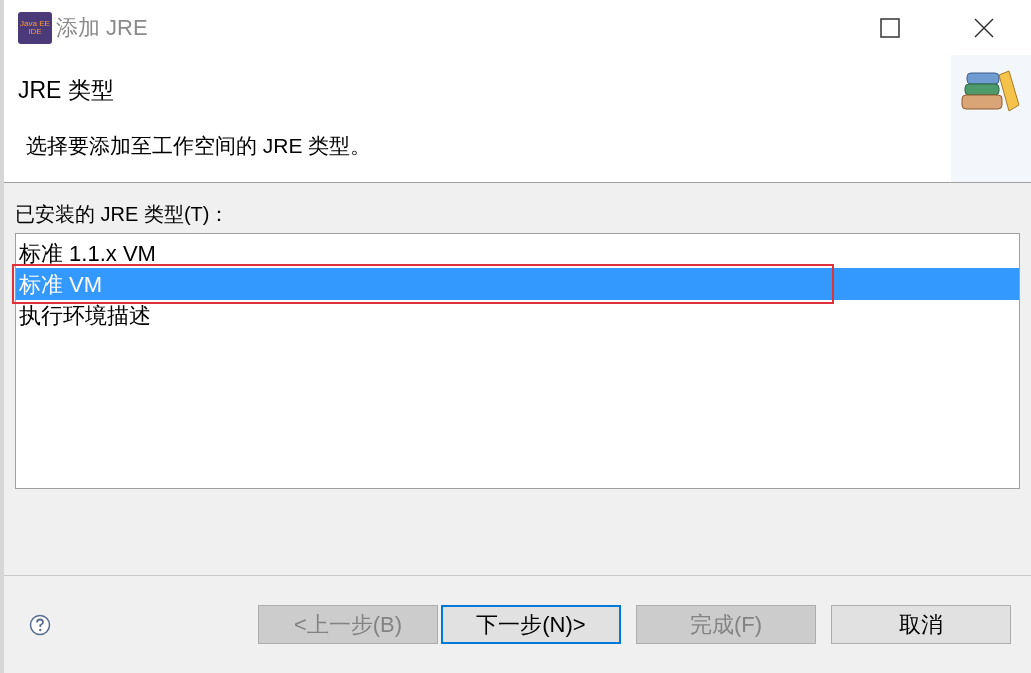 Image resolution: width=1031 pixels, height=673 pixels. Describe the element at coordinates (517, 315) in the screenshot. I see `list-item: 执行环境描述` at that location.